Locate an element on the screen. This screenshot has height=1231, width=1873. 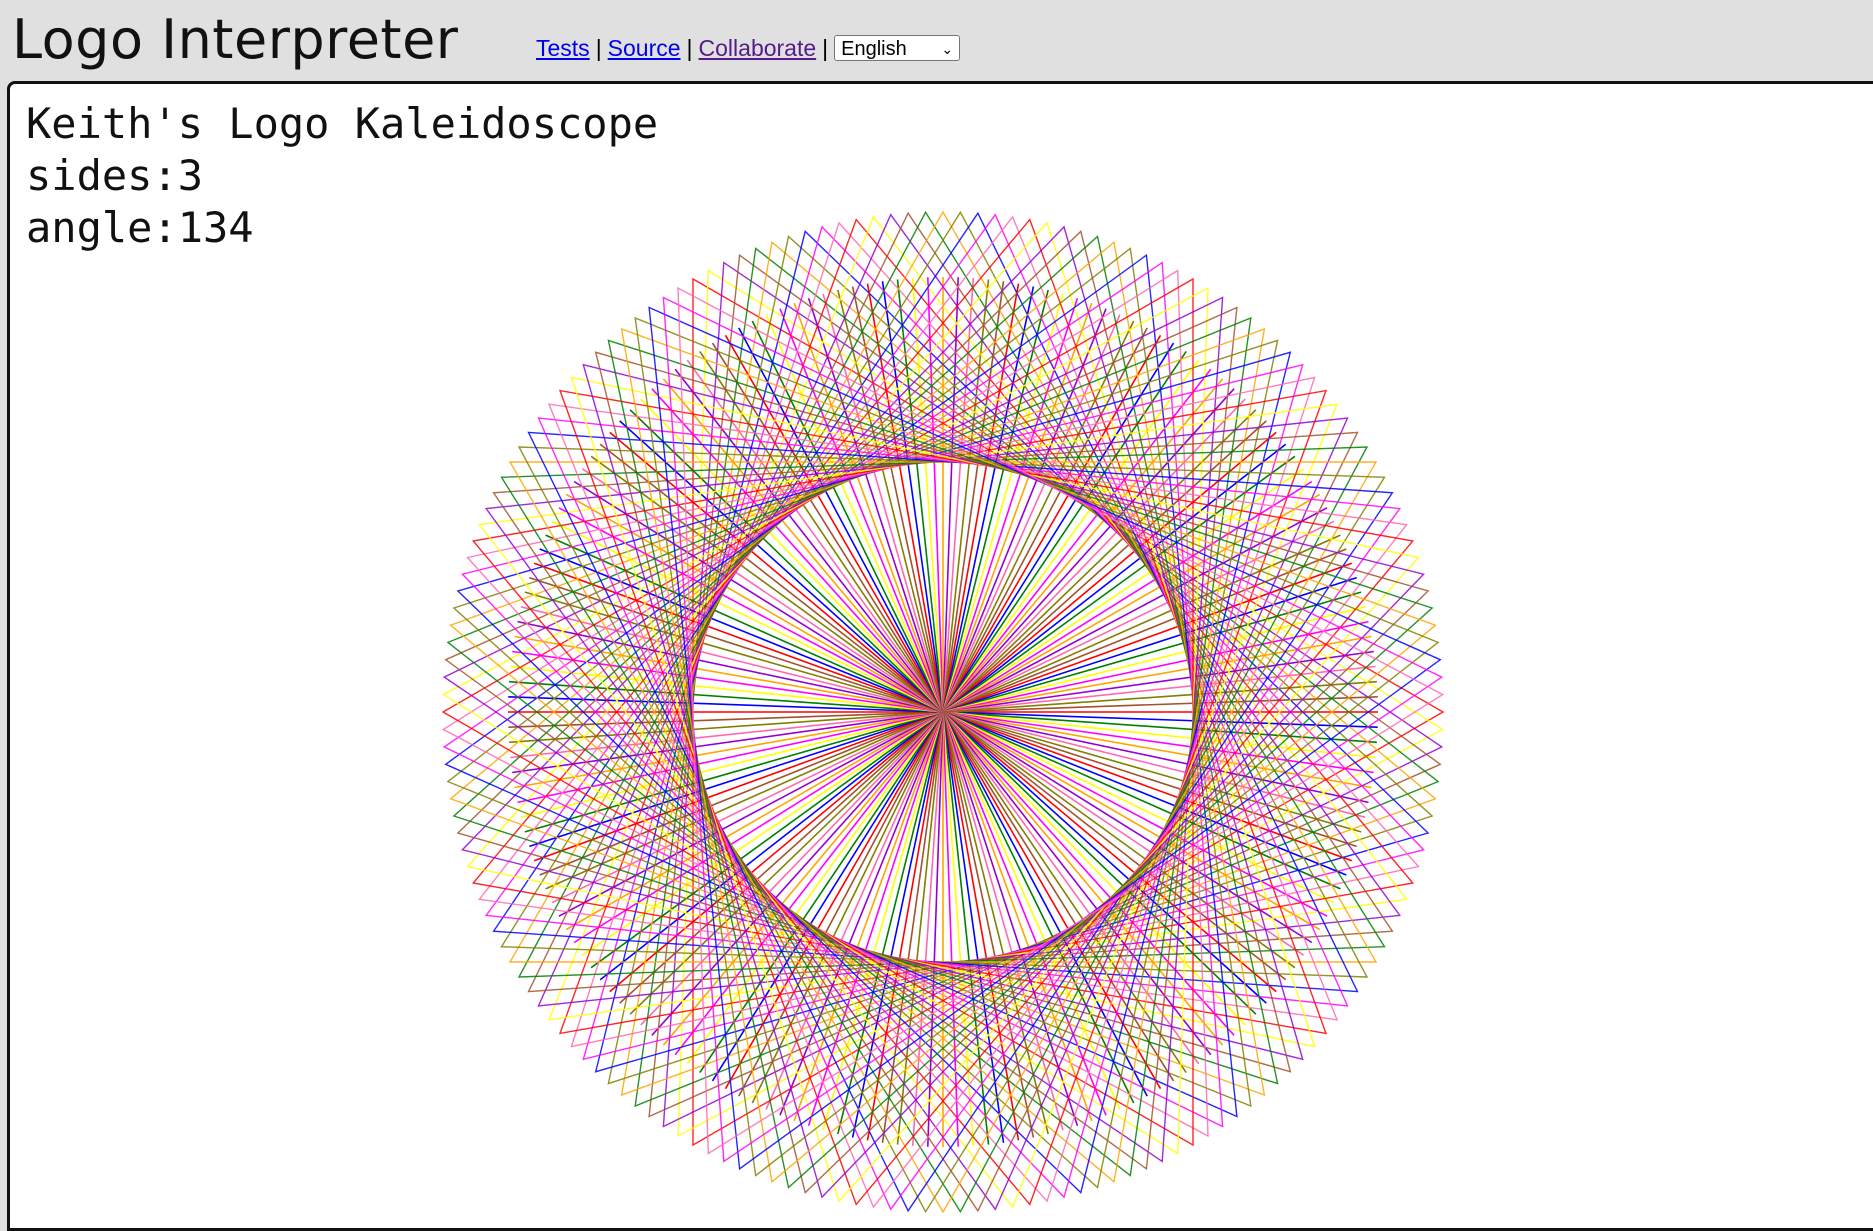
output-line-angle: angle:134 is located at coordinates (140, 227).